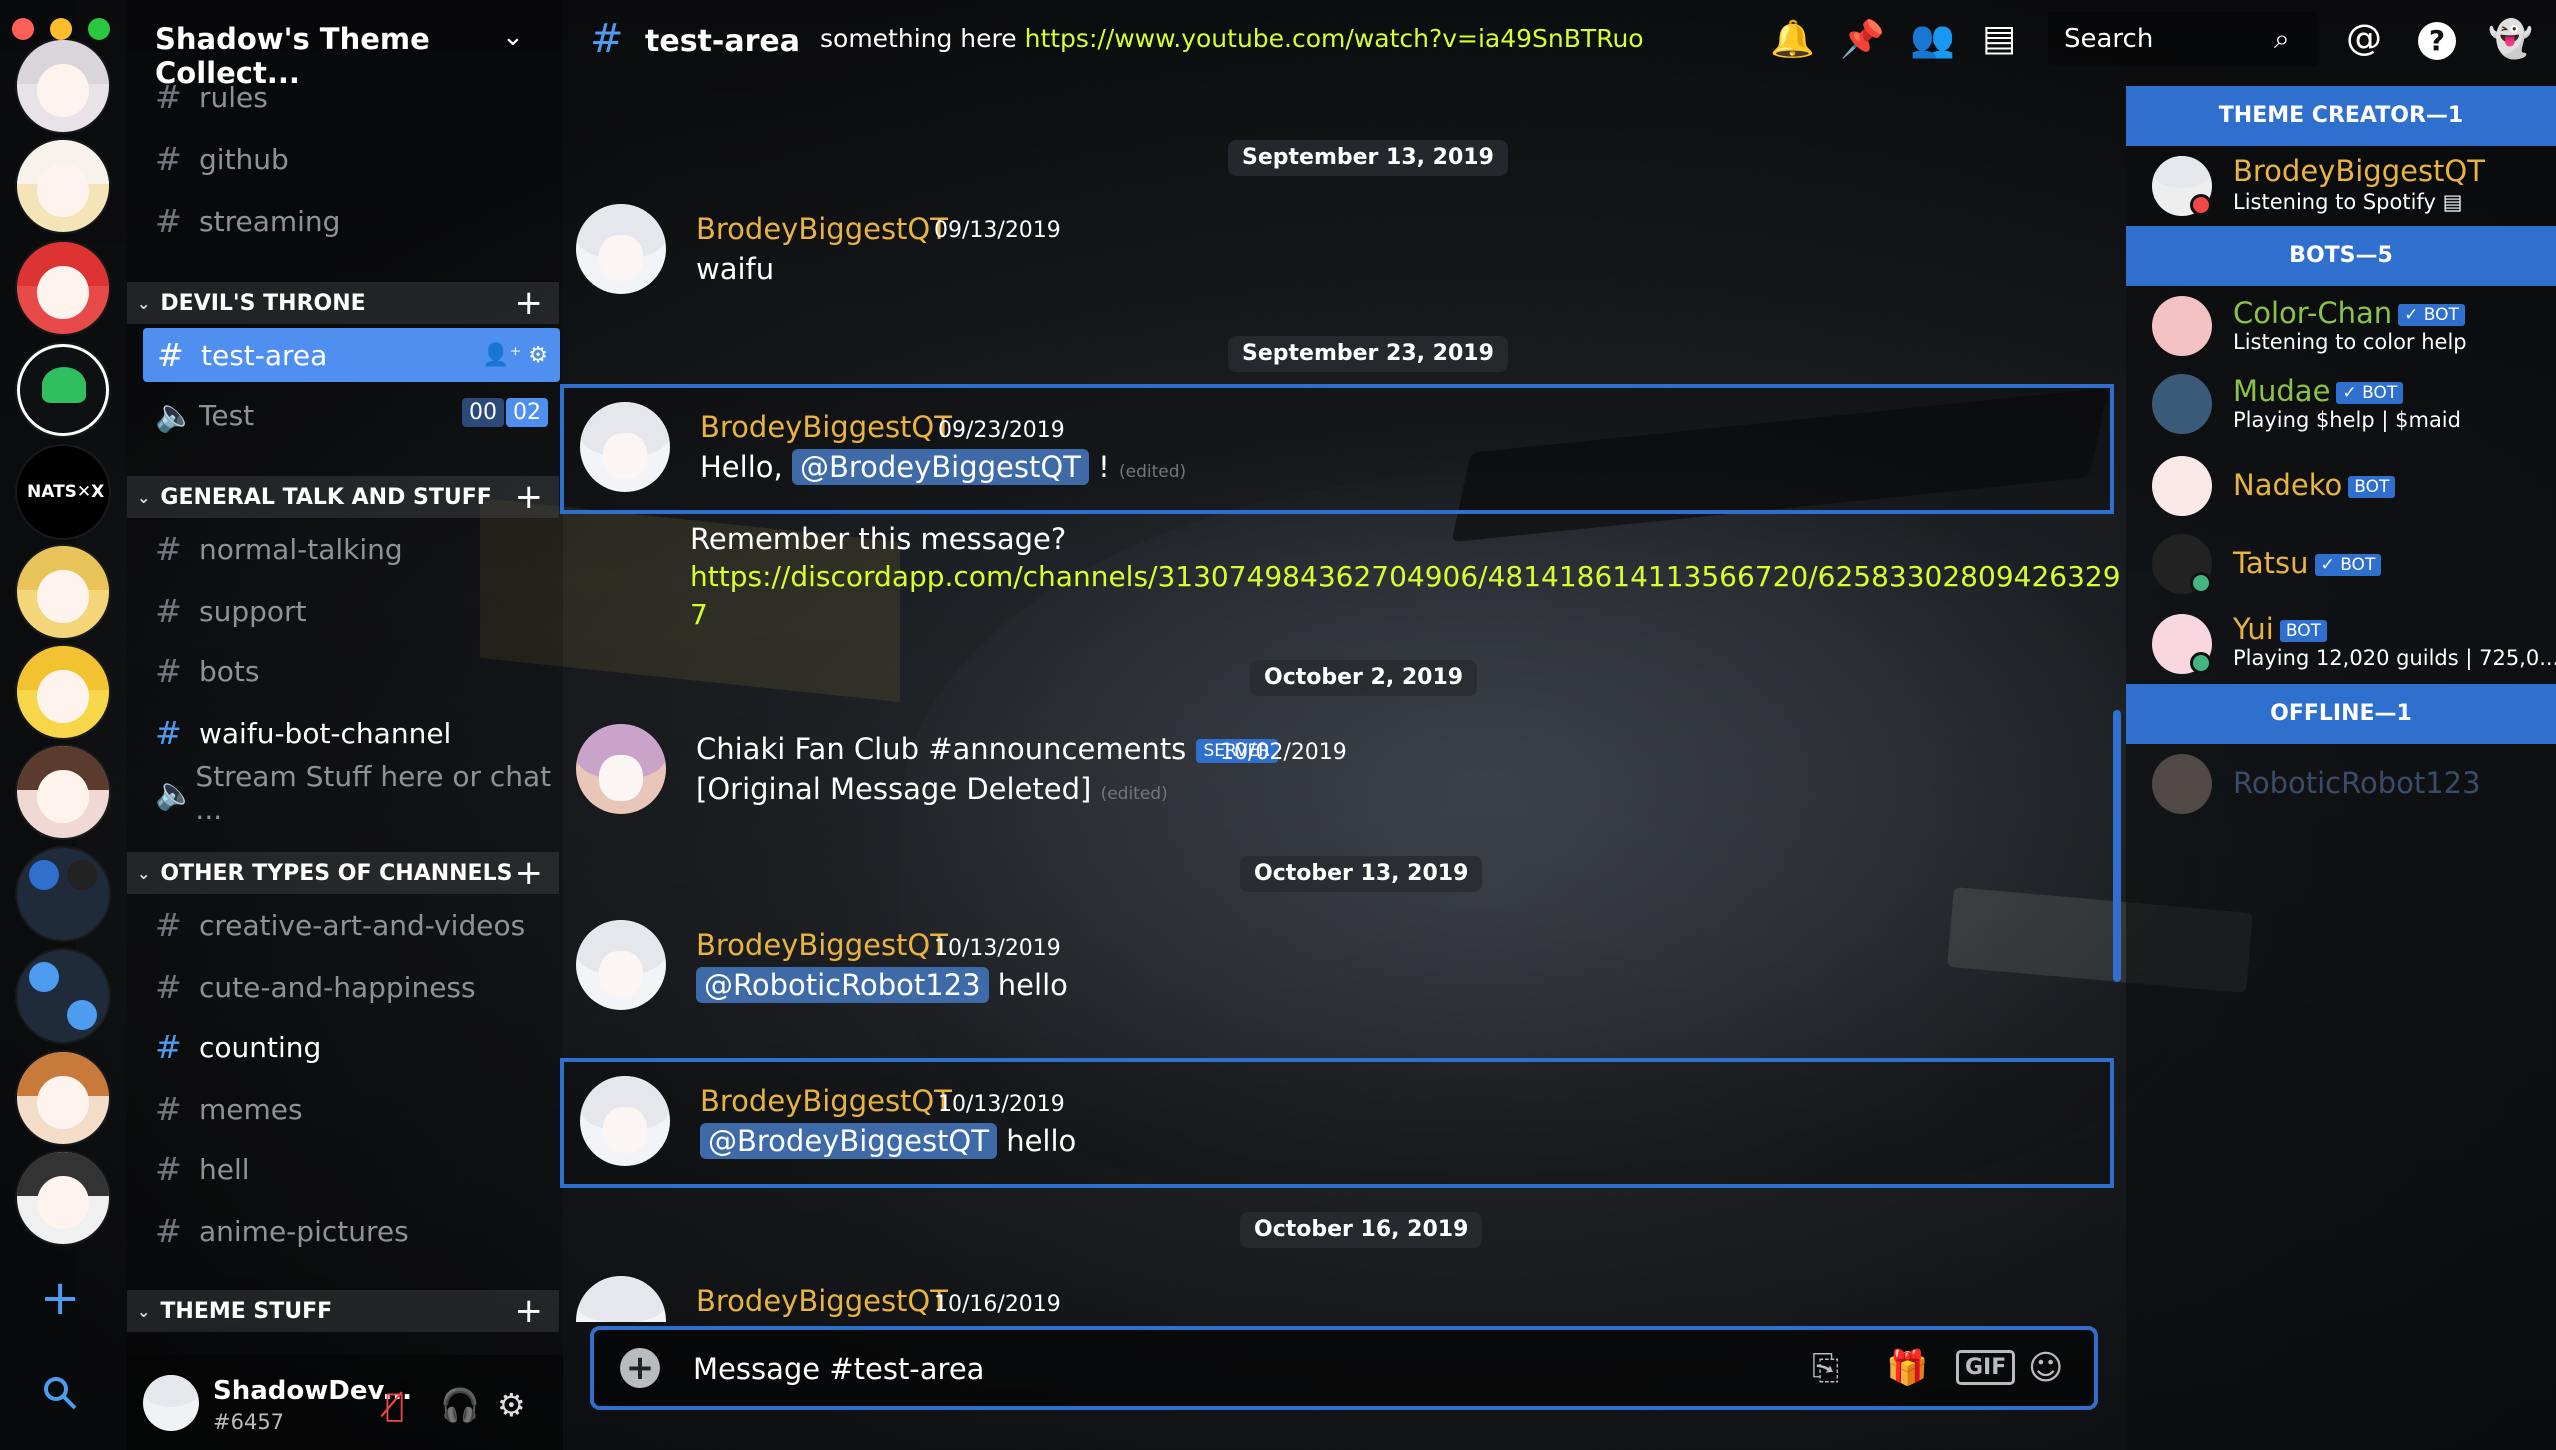  What do you see at coordinates (2117, 846) in the screenshot?
I see `scrollbar` at bounding box center [2117, 846].